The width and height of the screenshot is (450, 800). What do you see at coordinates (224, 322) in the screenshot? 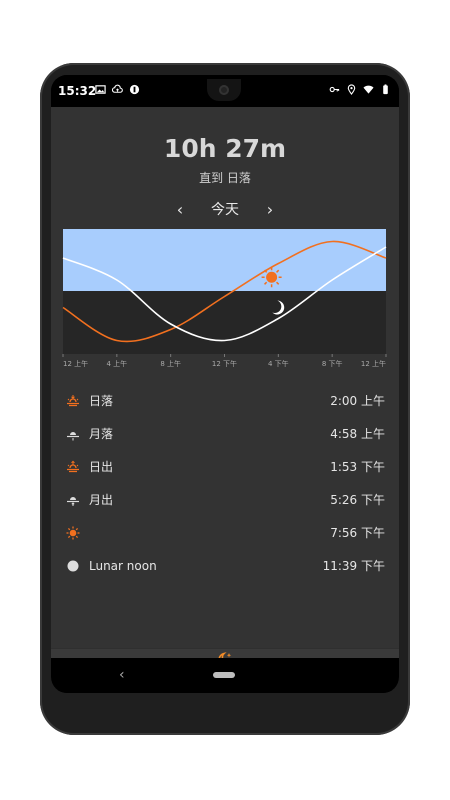
I see `night-region` at bounding box center [224, 322].